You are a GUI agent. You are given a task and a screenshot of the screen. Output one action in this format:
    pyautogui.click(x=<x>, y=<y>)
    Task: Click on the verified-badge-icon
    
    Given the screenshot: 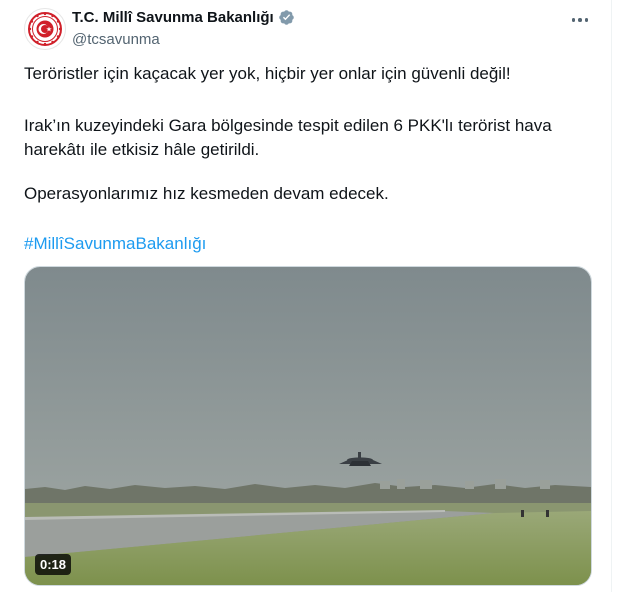 What is the action you would take?
    pyautogui.click(x=286, y=17)
    